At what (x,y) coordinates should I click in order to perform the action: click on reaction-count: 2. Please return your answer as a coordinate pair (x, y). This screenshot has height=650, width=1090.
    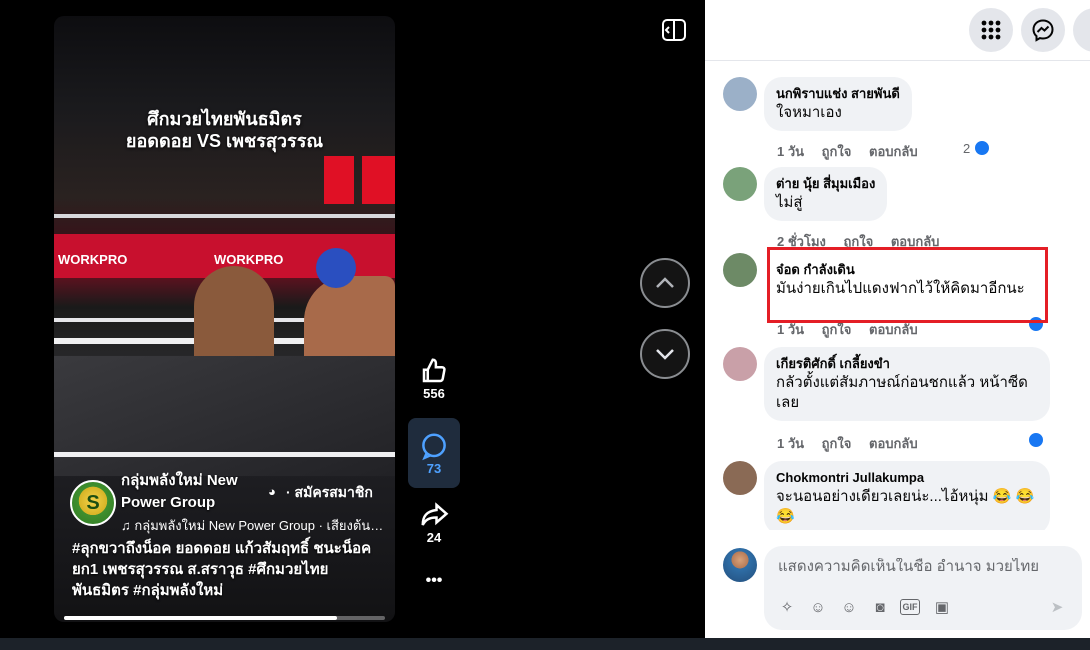
    Looking at the image, I should click on (966, 148).